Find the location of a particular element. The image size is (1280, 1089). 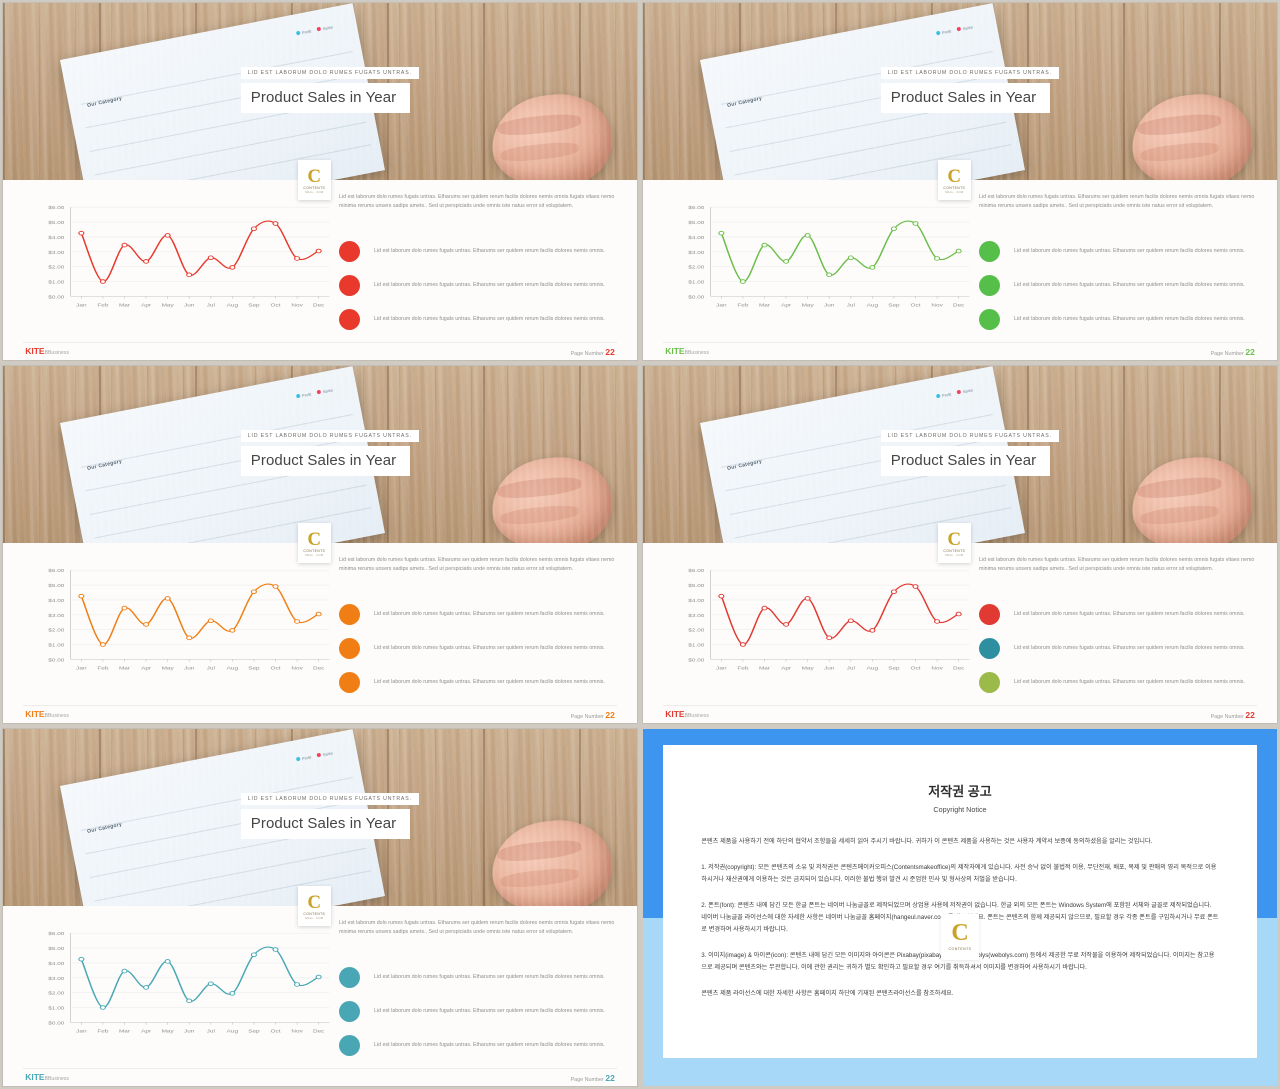

chart-y-tick-label: $3.00 is located at coordinates (56, 979).